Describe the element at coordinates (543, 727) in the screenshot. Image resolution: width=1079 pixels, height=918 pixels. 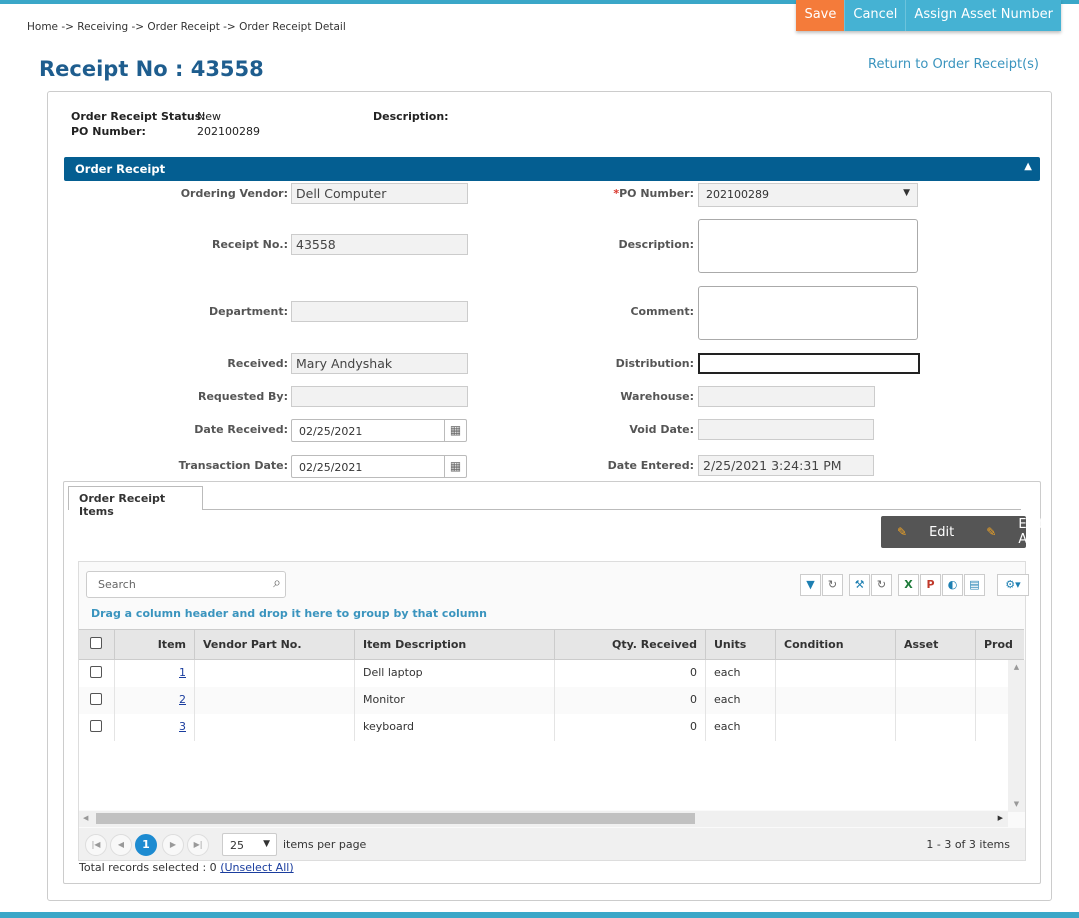
I see `table-row: 3 keyboard 0 each` at that location.